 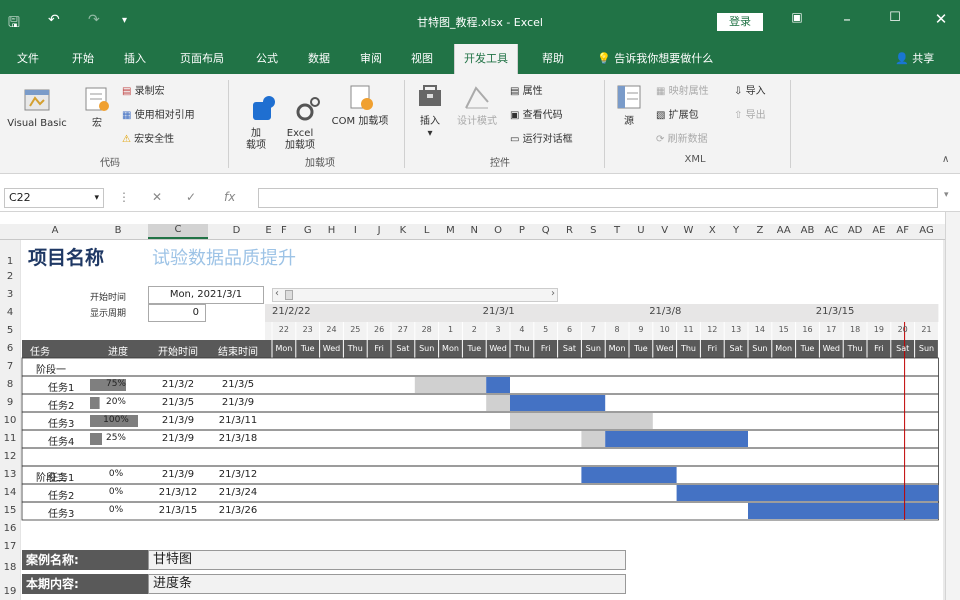 I want to click on ribbon-display-icon: ▣, so click(x=797, y=17).